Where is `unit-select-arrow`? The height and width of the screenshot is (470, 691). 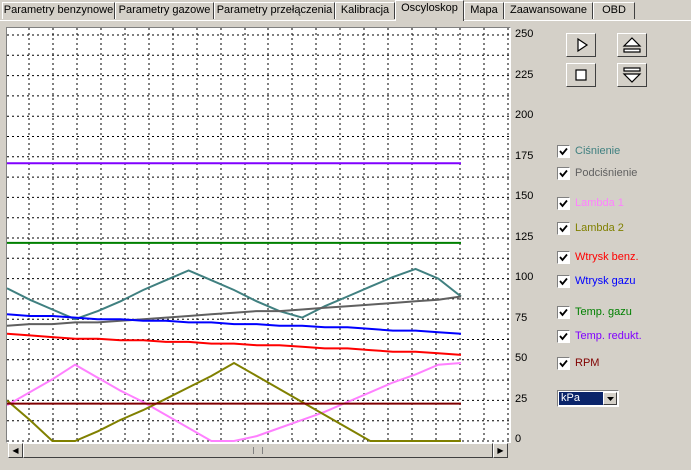
unit-select-arrow is located at coordinates (610, 398).